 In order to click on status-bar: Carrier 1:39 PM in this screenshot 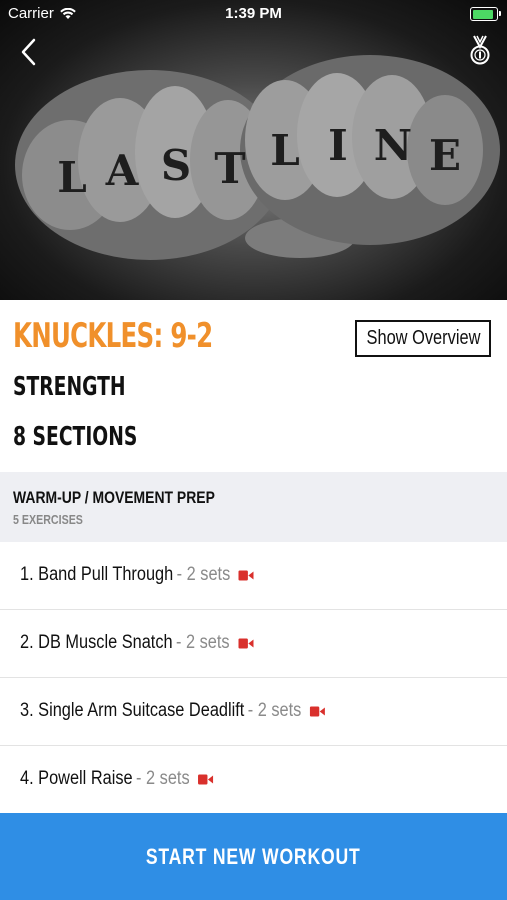, I will do `click(253, 14)`.